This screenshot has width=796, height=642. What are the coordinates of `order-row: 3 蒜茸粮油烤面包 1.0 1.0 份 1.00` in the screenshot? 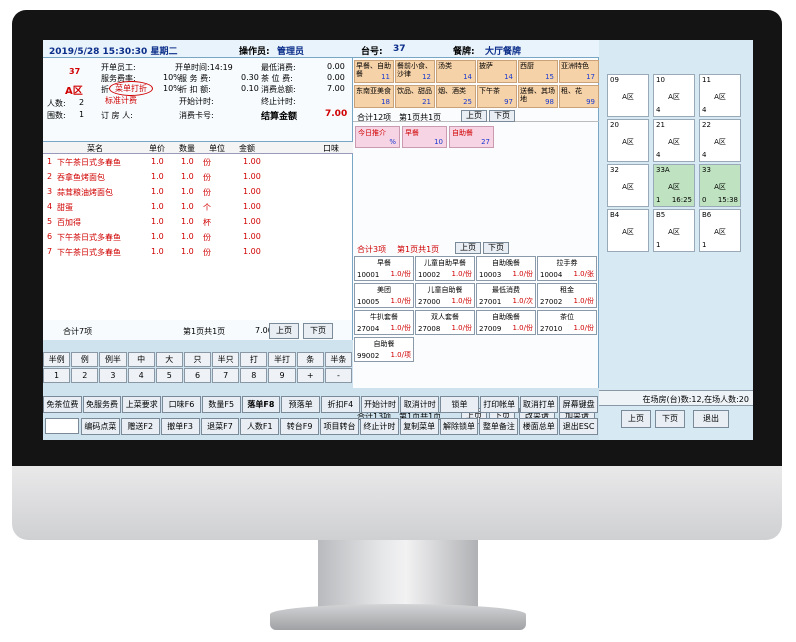 It's located at (198, 193).